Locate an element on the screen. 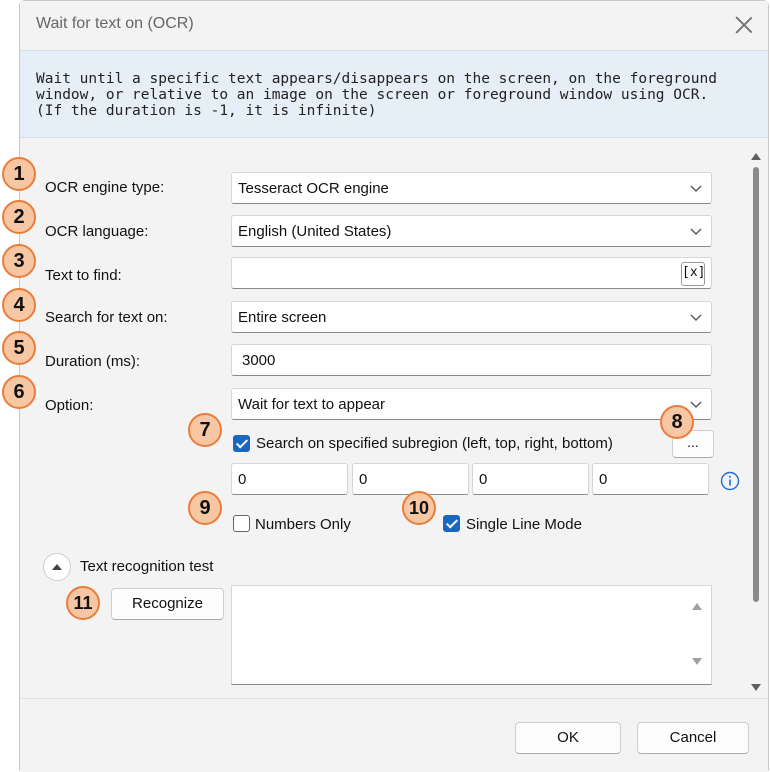  chevron-up-icon is located at coordinates (57, 567).